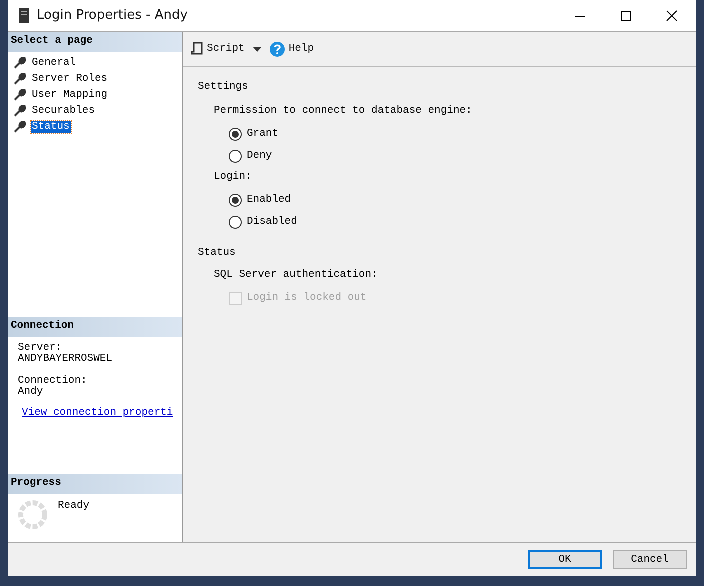 The image size is (704, 586). I want to click on view-connection-link: View connection properti, so click(98, 413).